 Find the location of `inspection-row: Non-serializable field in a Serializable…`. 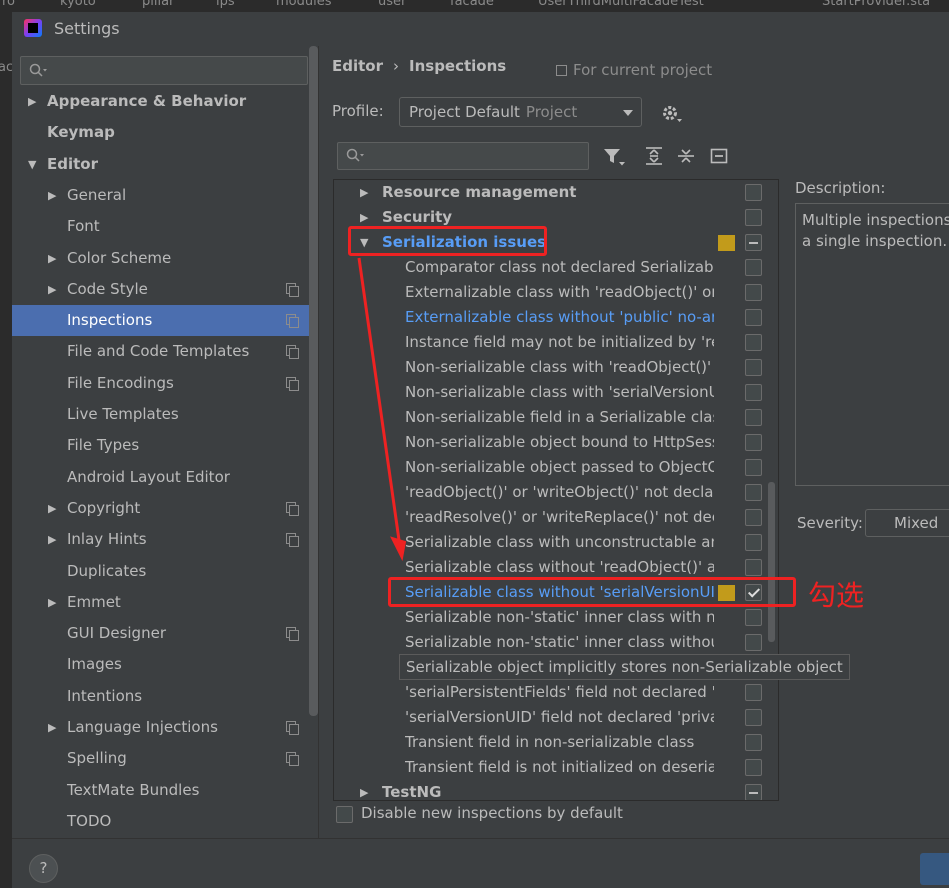

inspection-row: Non-serializable field in a Serializable… is located at coordinates (549, 417).